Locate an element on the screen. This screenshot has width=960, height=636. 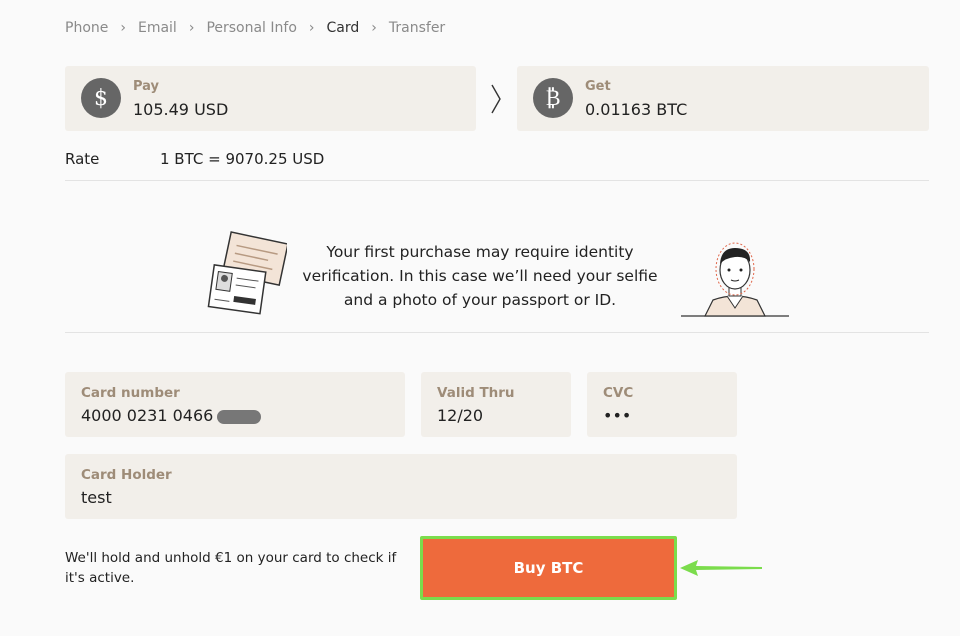
card-holder-value: test is located at coordinates (96, 497).